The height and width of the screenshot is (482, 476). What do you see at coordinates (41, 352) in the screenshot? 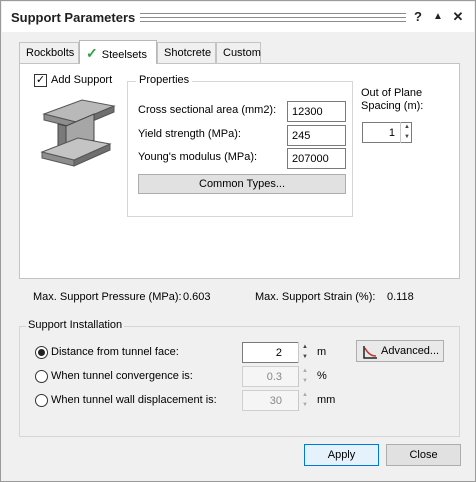
I see `distance-radio` at bounding box center [41, 352].